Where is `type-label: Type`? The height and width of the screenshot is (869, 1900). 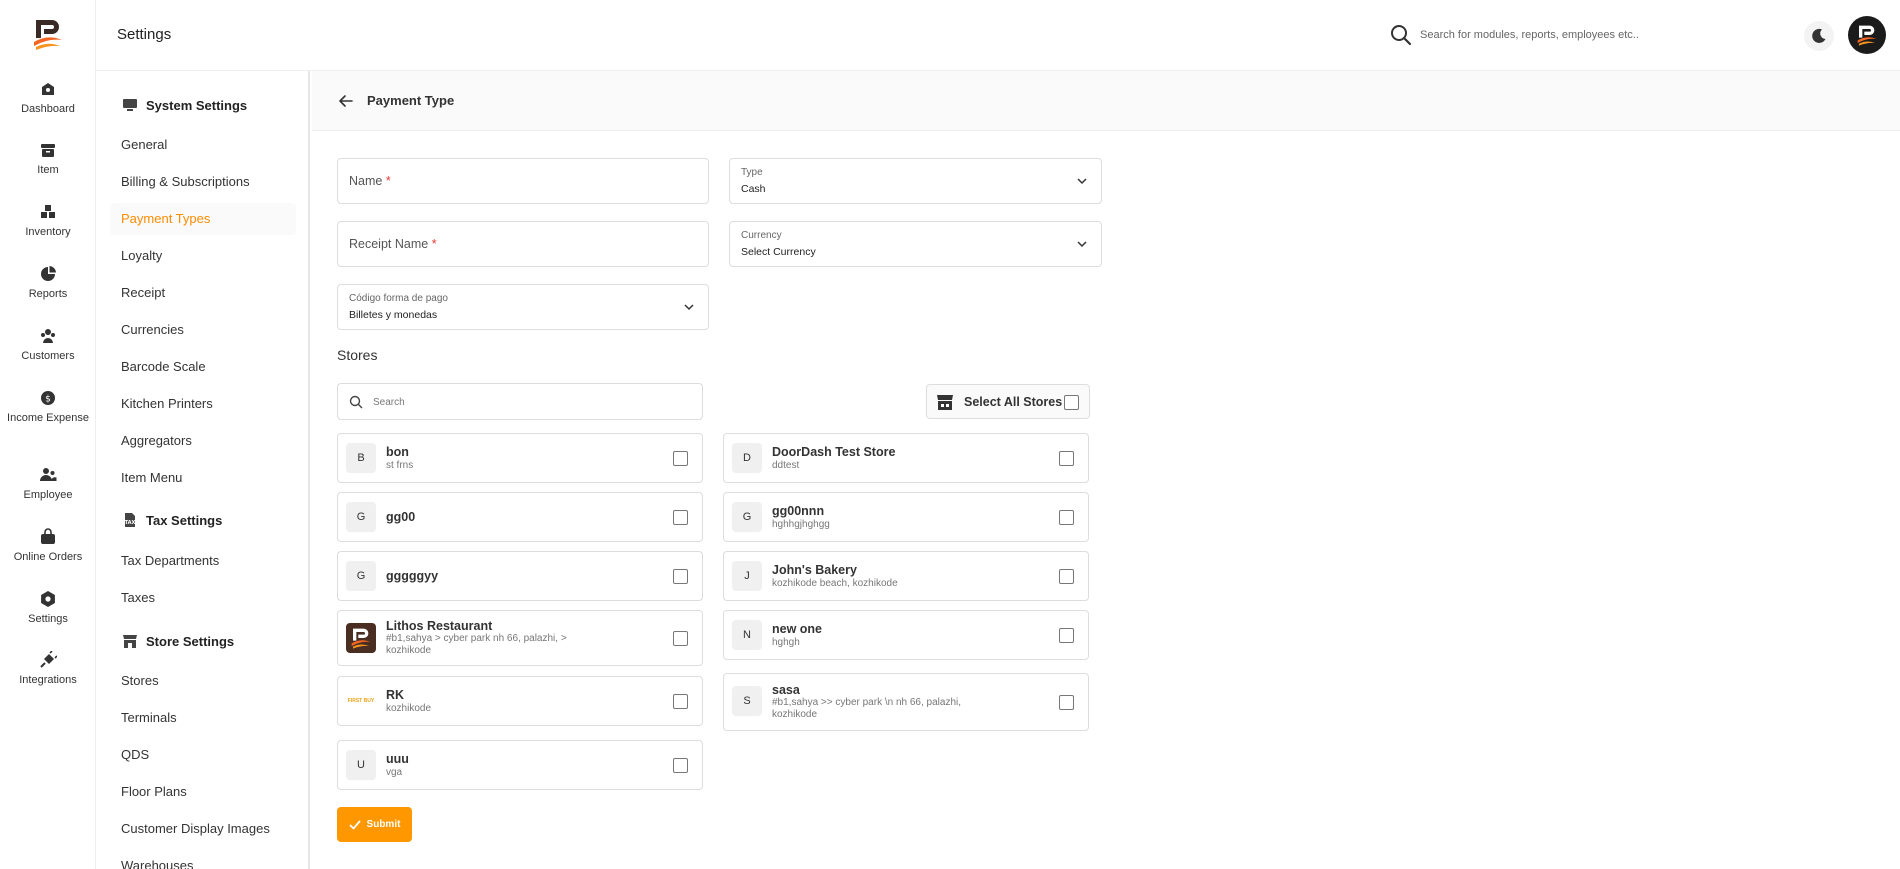 type-label: Type is located at coordinates (752, 172).